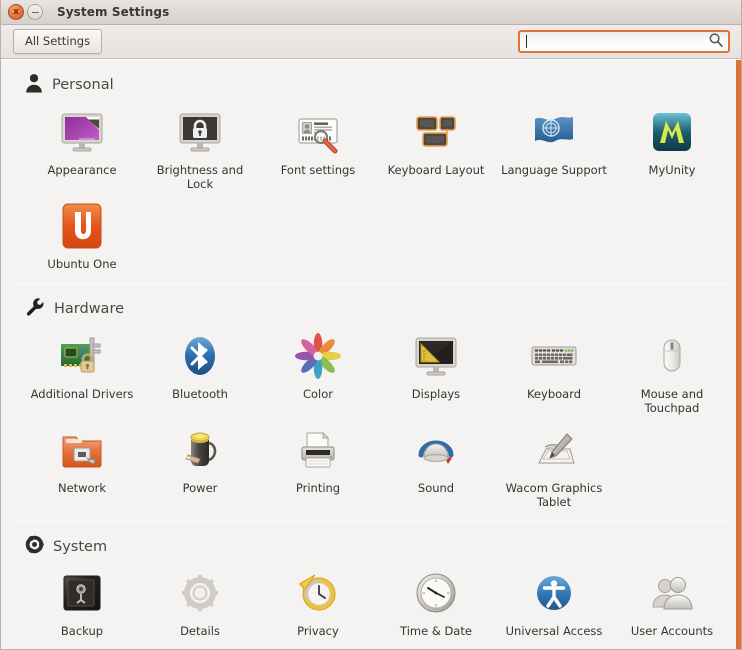 Image resolution: width=742 pixels, height=650 pixels. I want to click on settings-item-printing: Printing, so click(318, 466).